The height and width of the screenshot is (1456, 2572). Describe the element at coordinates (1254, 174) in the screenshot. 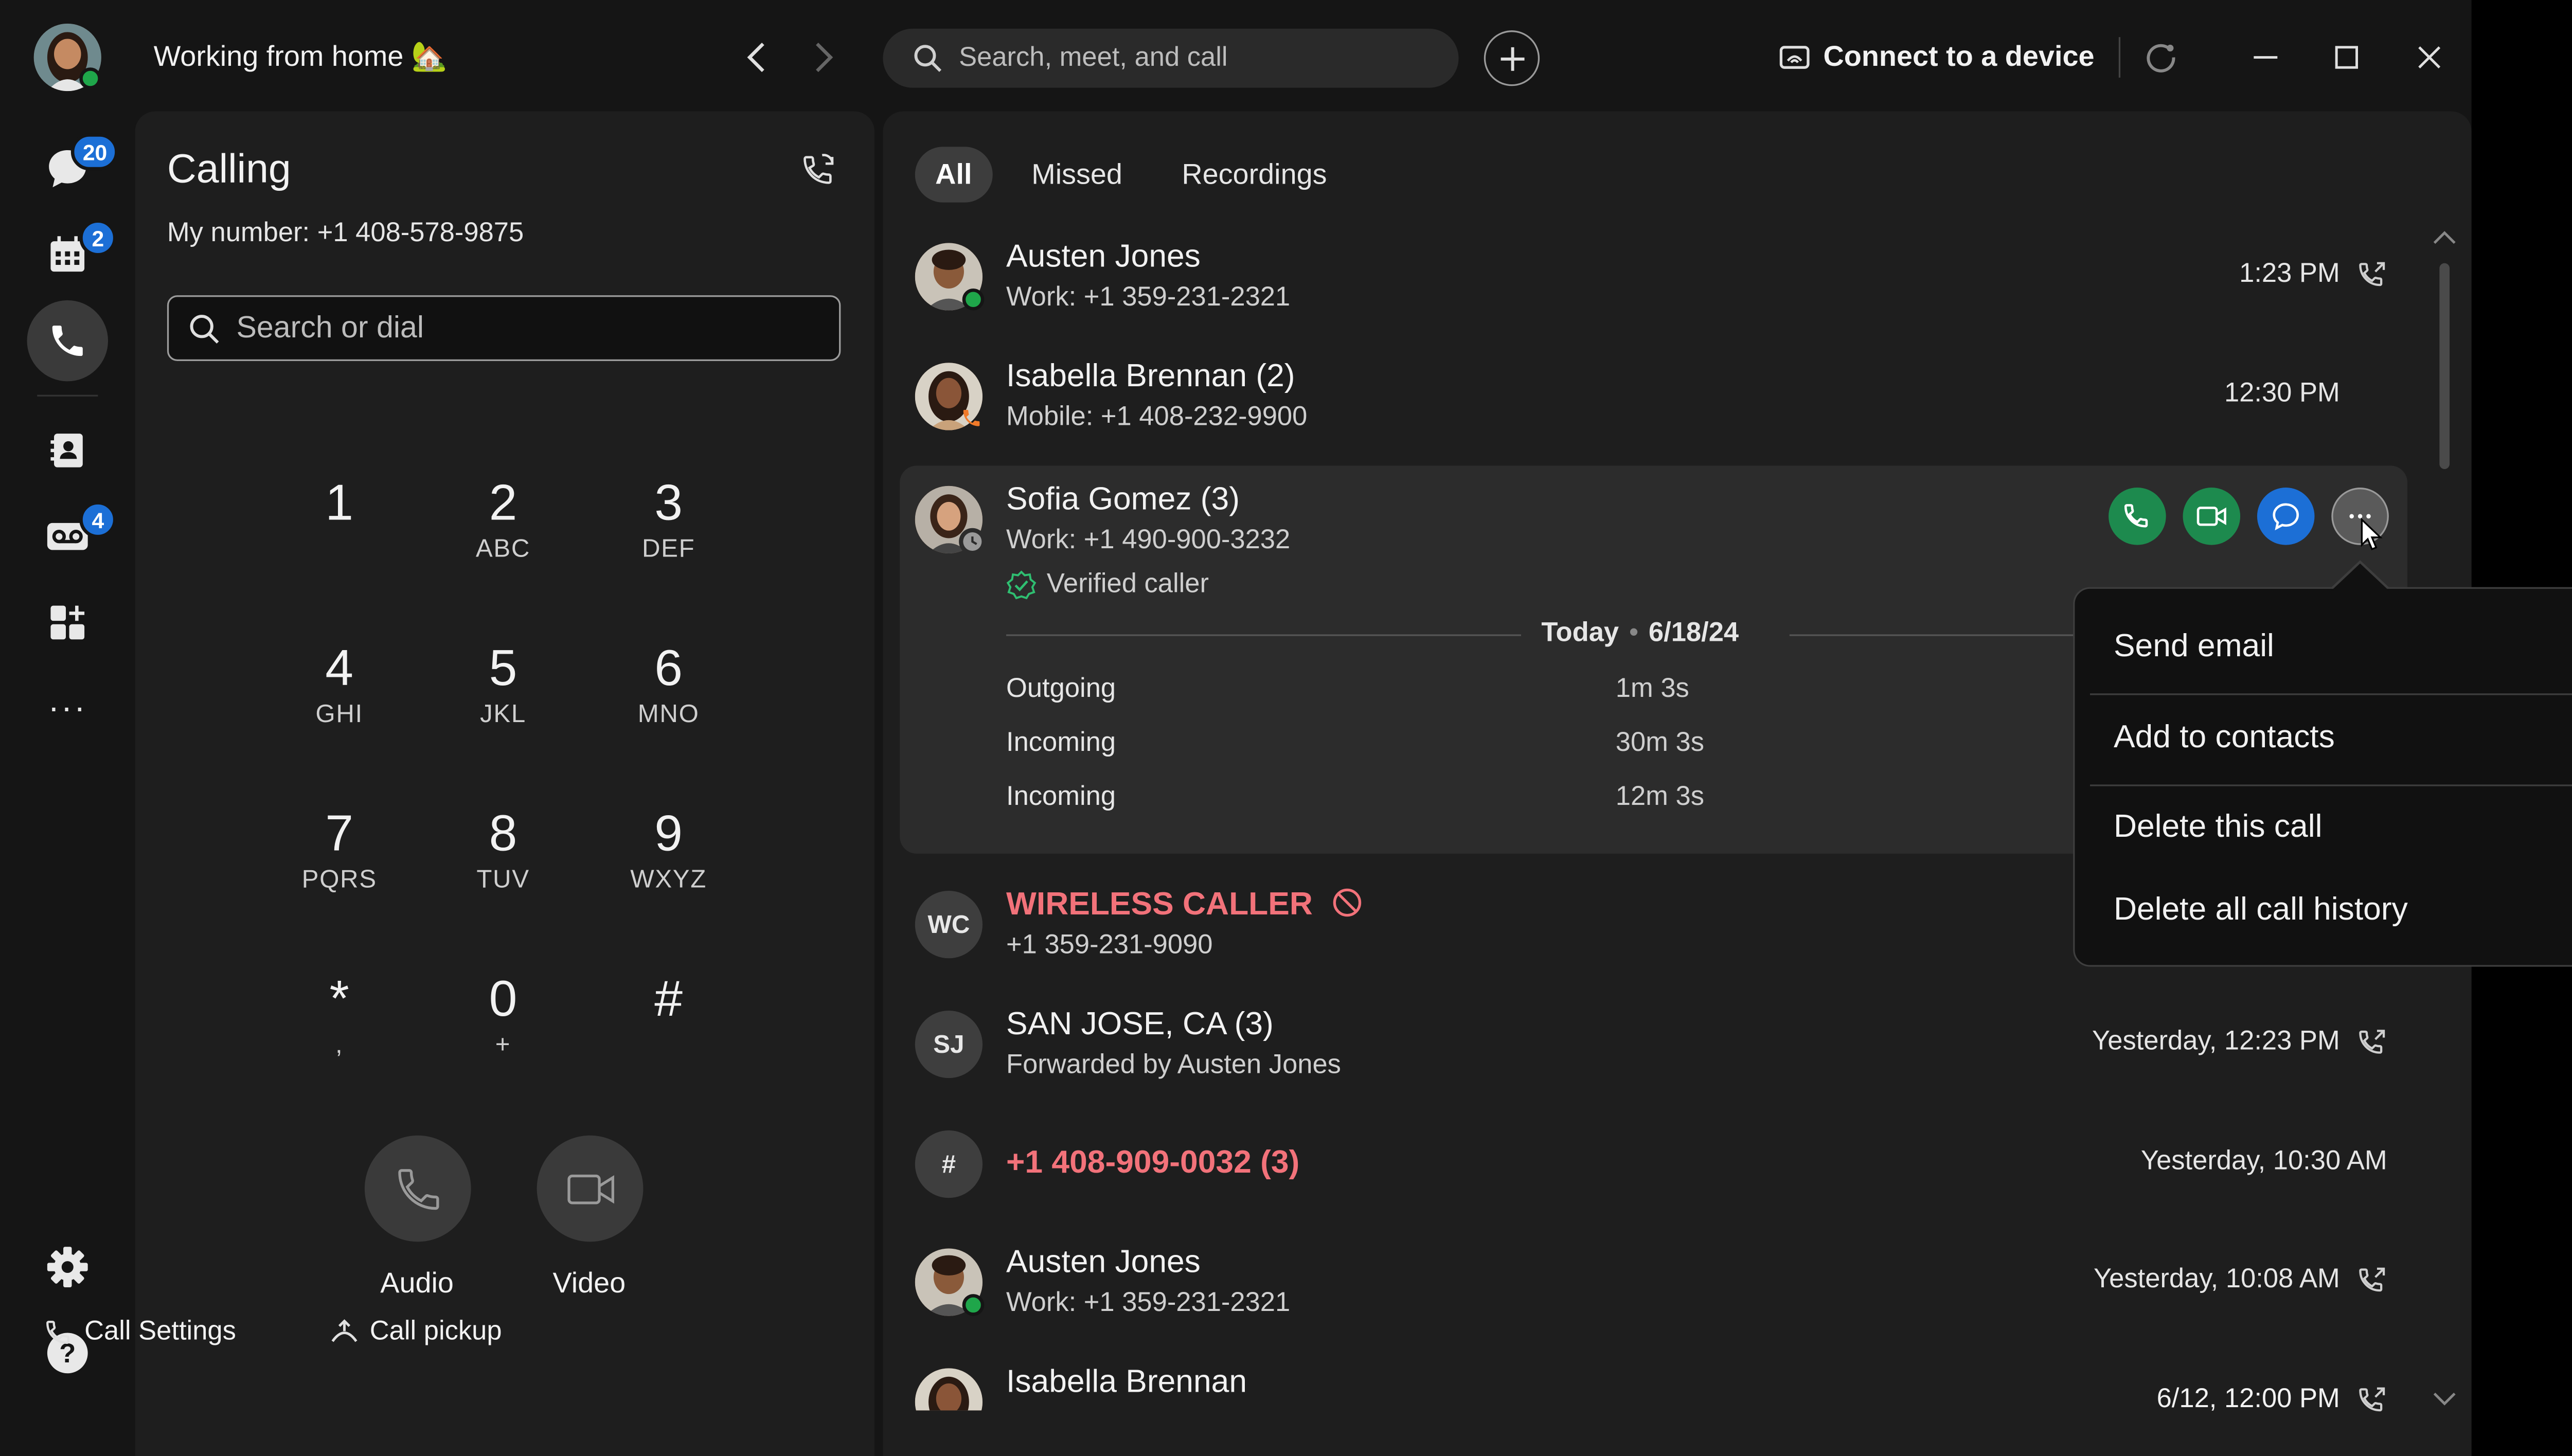

I see `tab-recordings: Recordings` at that location.